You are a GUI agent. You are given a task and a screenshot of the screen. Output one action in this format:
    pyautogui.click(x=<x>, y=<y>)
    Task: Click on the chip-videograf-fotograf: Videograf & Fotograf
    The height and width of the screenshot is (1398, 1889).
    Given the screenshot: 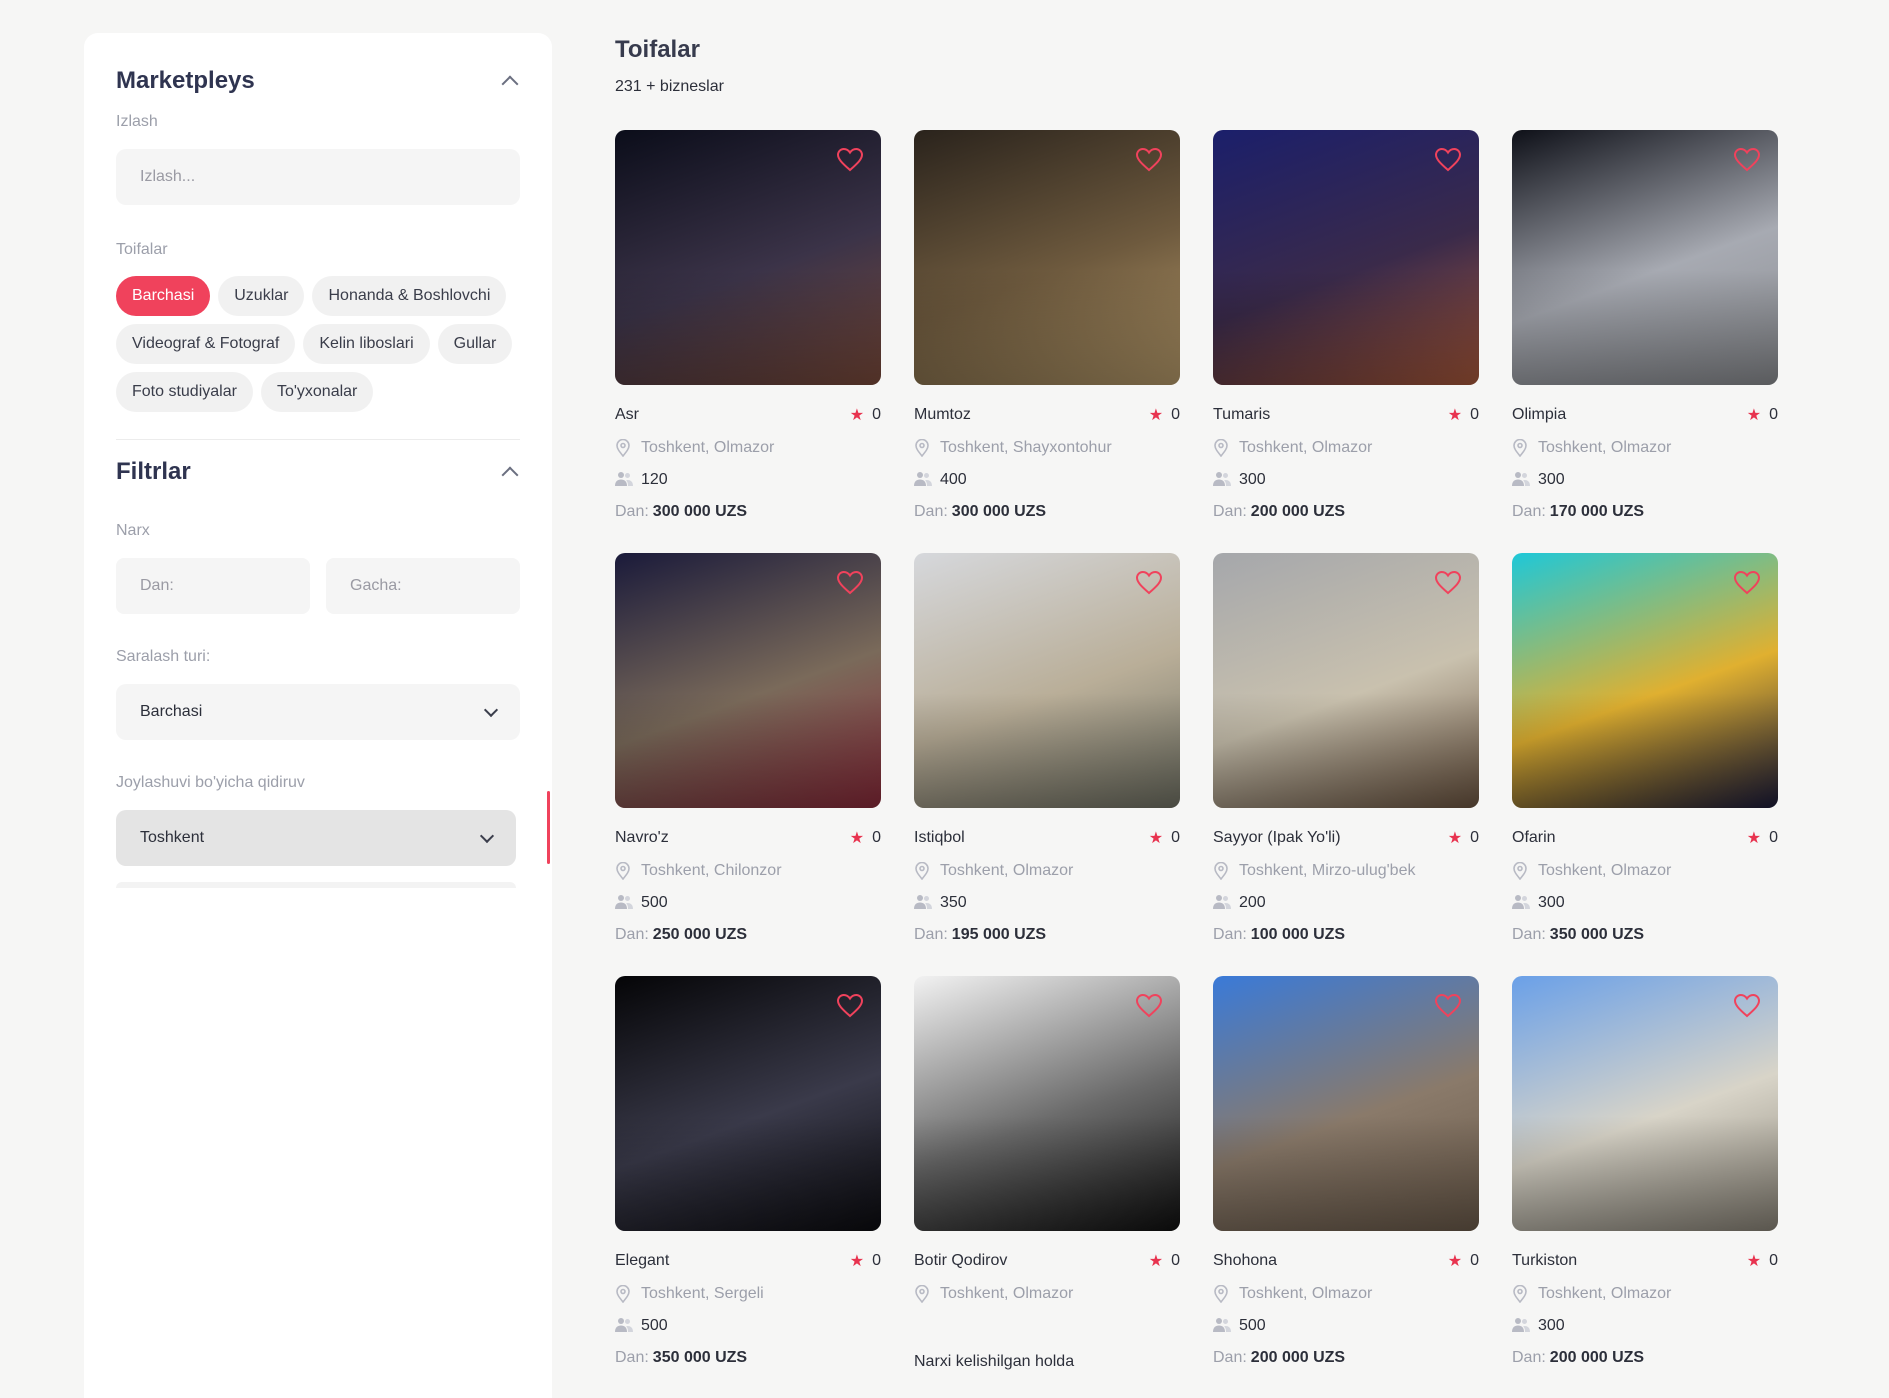 What is the action you would take?
    pyautogui.click(x=206, y=344)
    